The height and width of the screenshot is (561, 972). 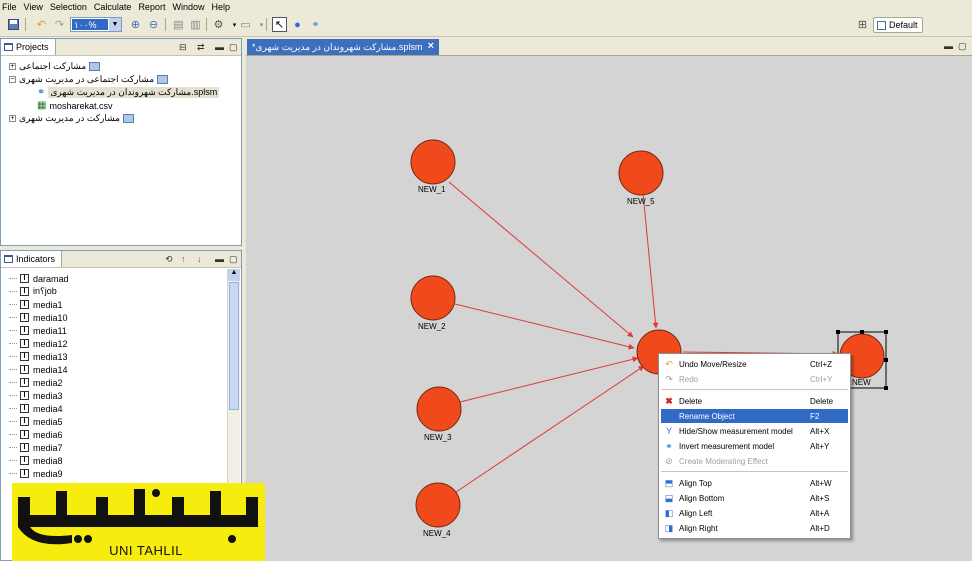 I want to click on indicator-item: Imedia7, so click(x=36, y=447).